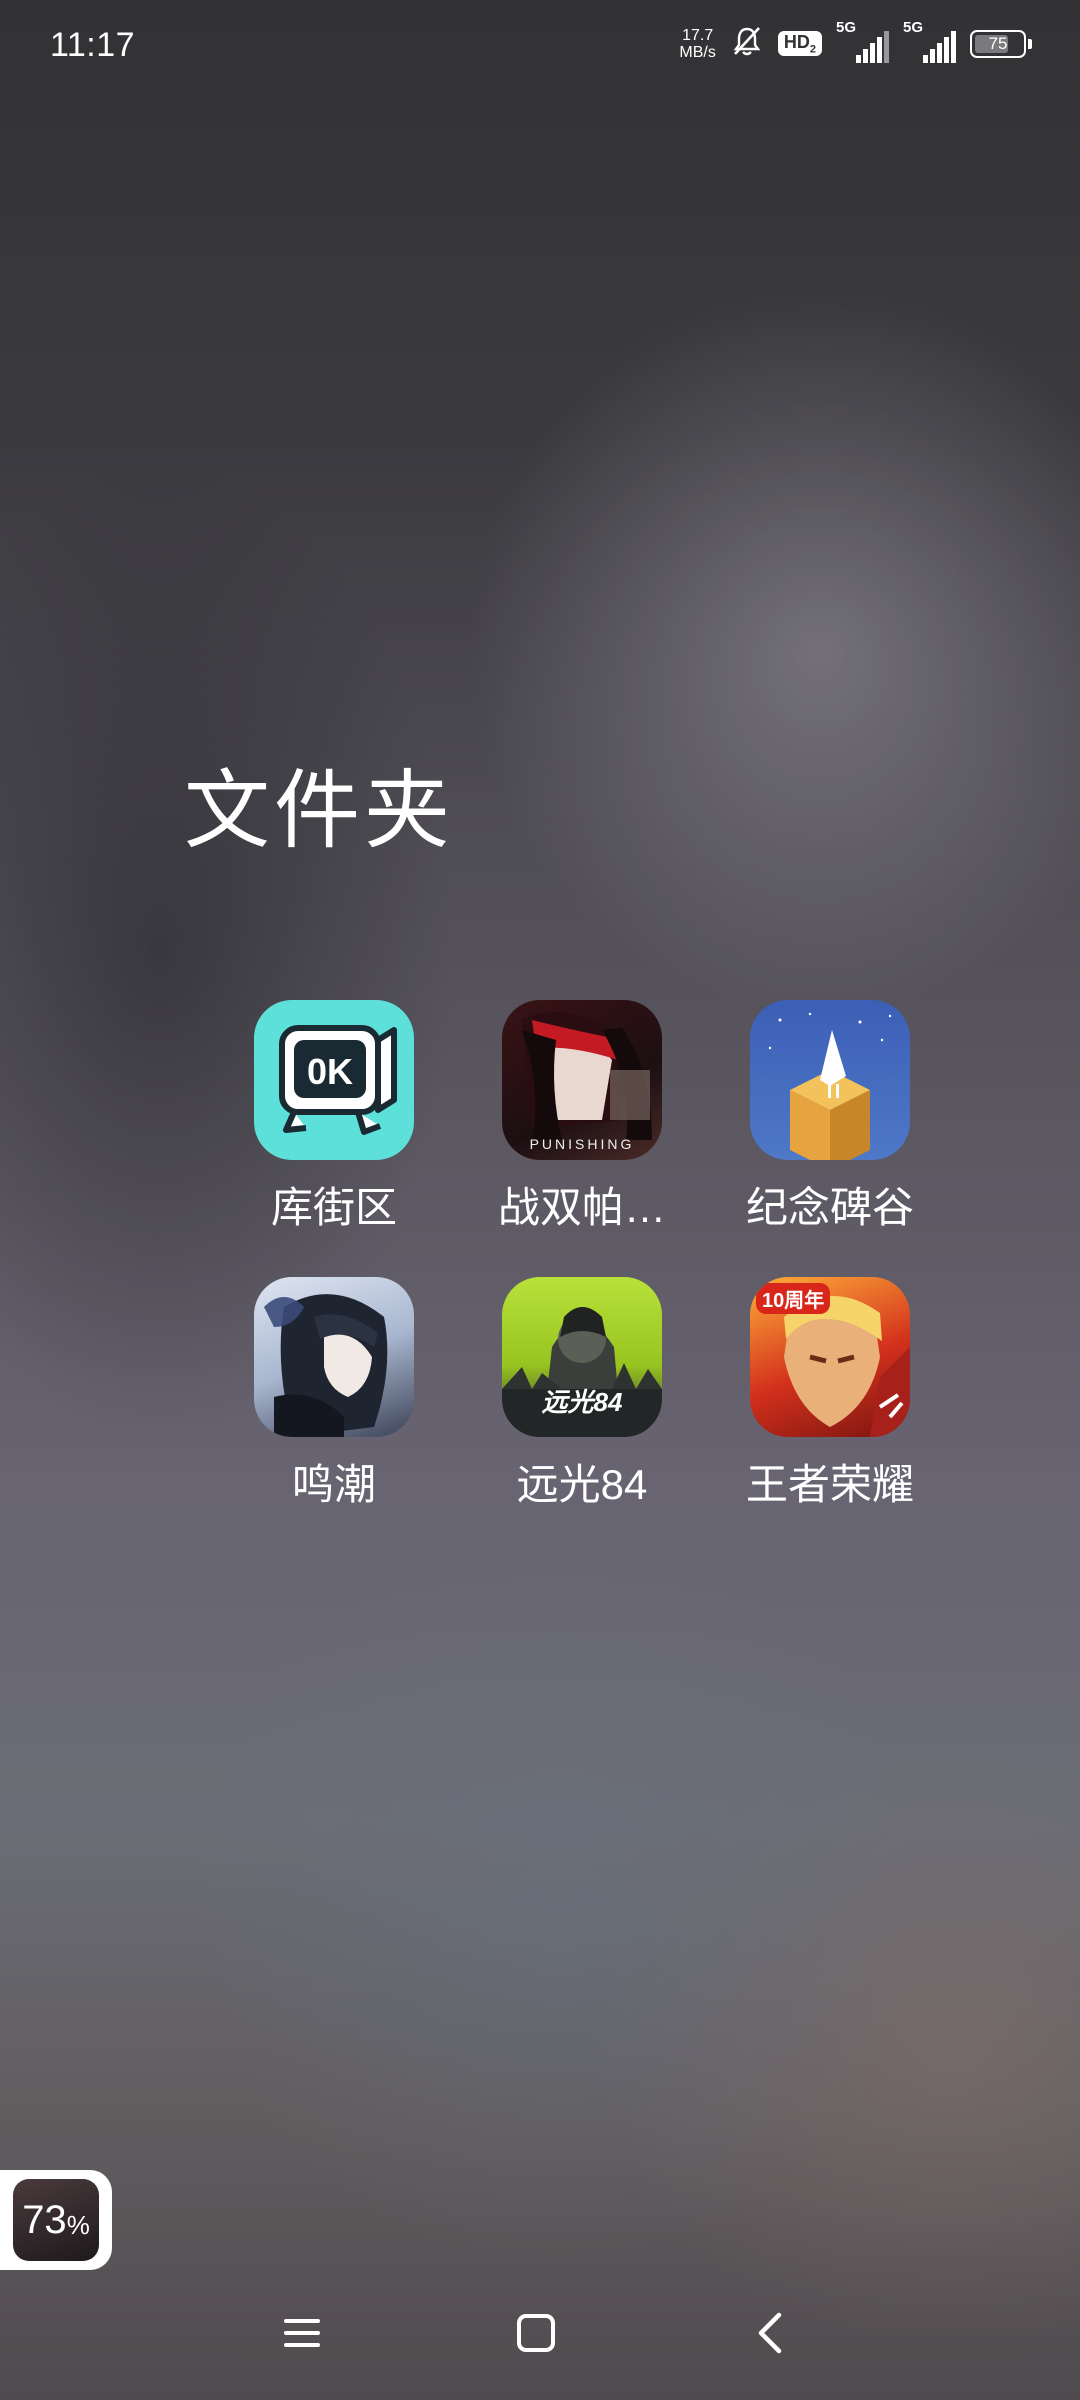 Image resolution: width=1080 pixels, height=2400 pixels. What do you see at coordinates (78, 2224) in the screenshot?
I see `floating-widget-unit: %` at bounding box center [78, 2224].